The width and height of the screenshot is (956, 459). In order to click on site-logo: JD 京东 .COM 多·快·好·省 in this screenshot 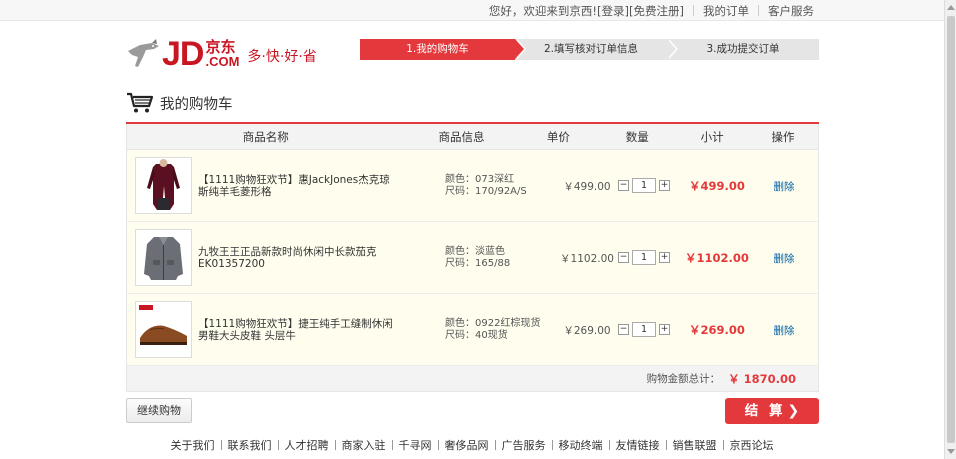, I will do `click(221, 54)`.